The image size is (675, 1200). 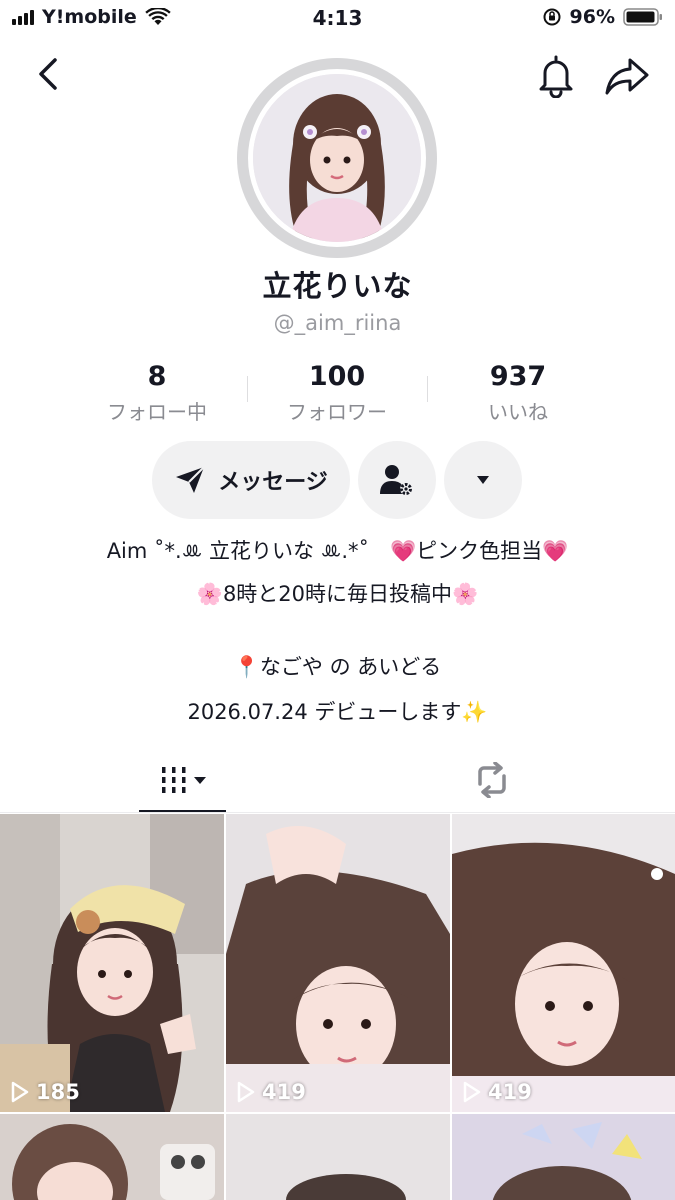 I want to click on status-right: 96%, so click(x=602, y=17).